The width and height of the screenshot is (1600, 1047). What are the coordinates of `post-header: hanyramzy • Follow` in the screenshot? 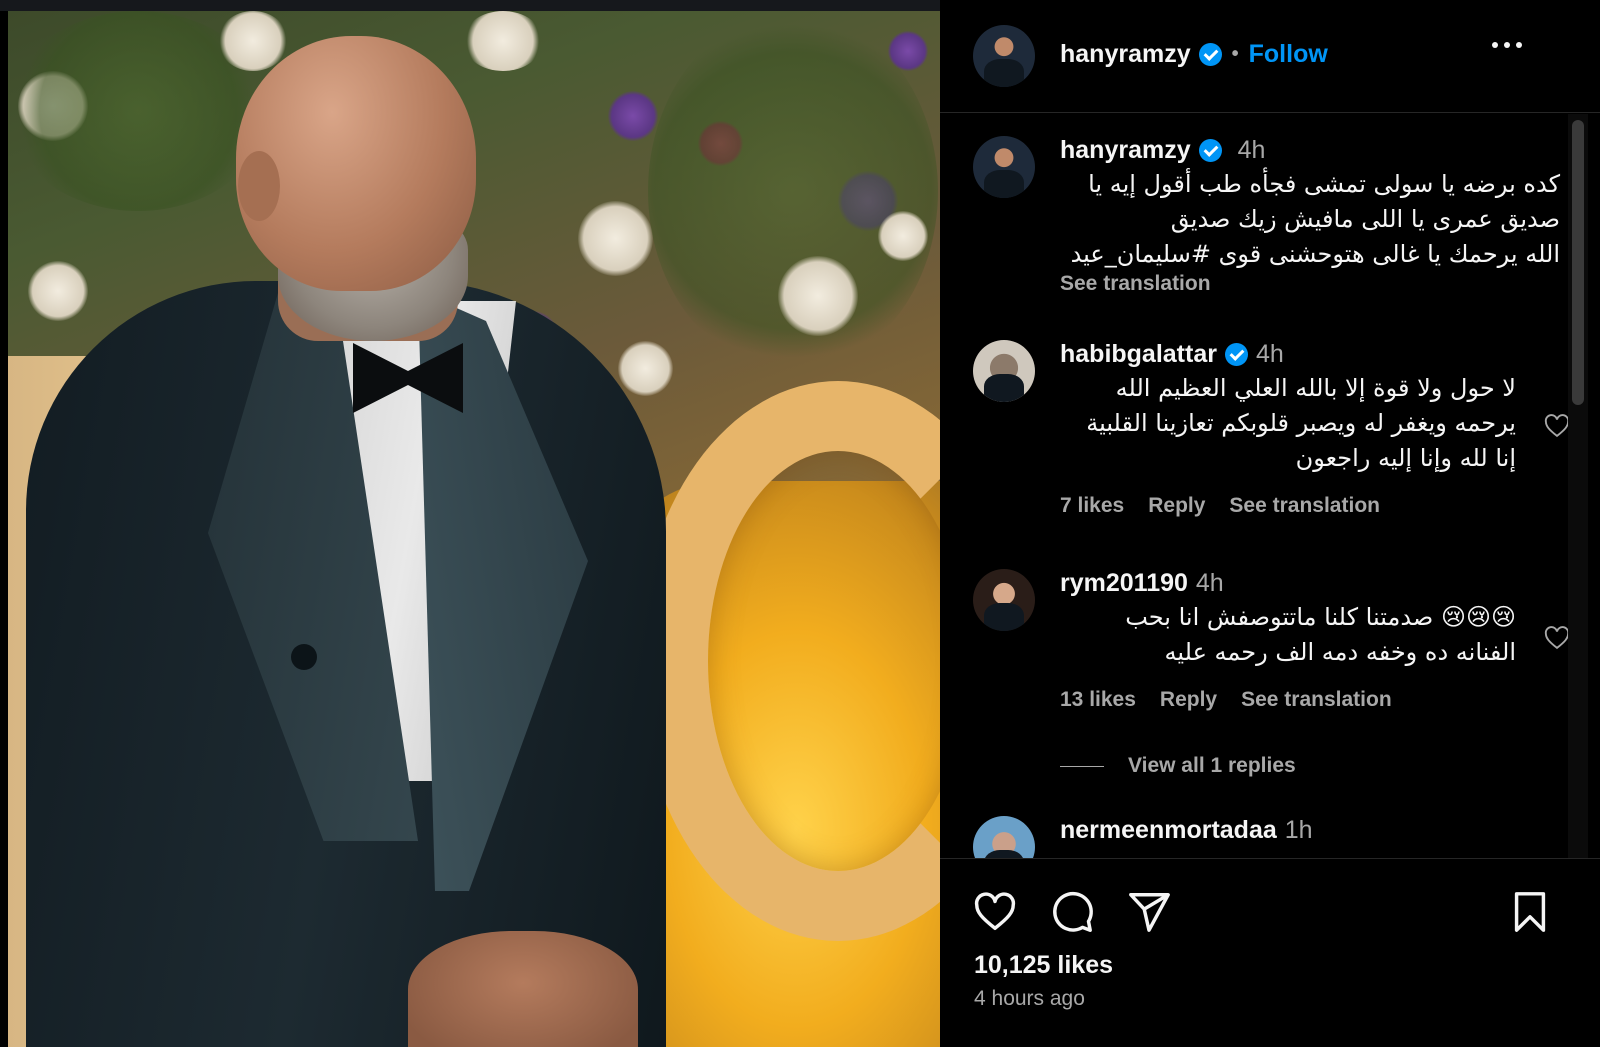 It's located at (1270, 56).